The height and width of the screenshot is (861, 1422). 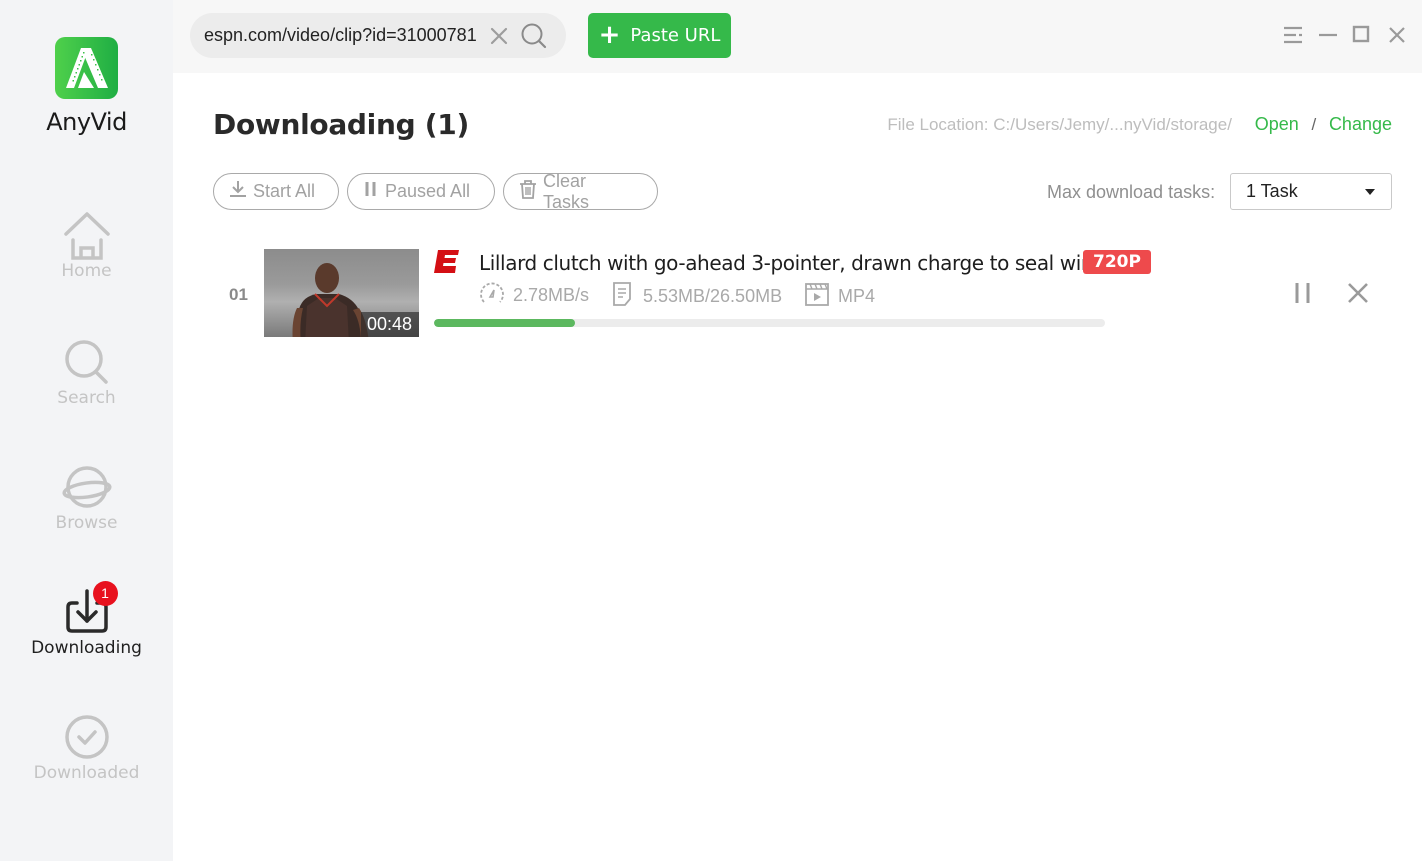 What do you see at coordinates (566, 191) in the screenshot?
I see `clear-tasks-label: Clear Tasks` at bounding box center [566, 191].